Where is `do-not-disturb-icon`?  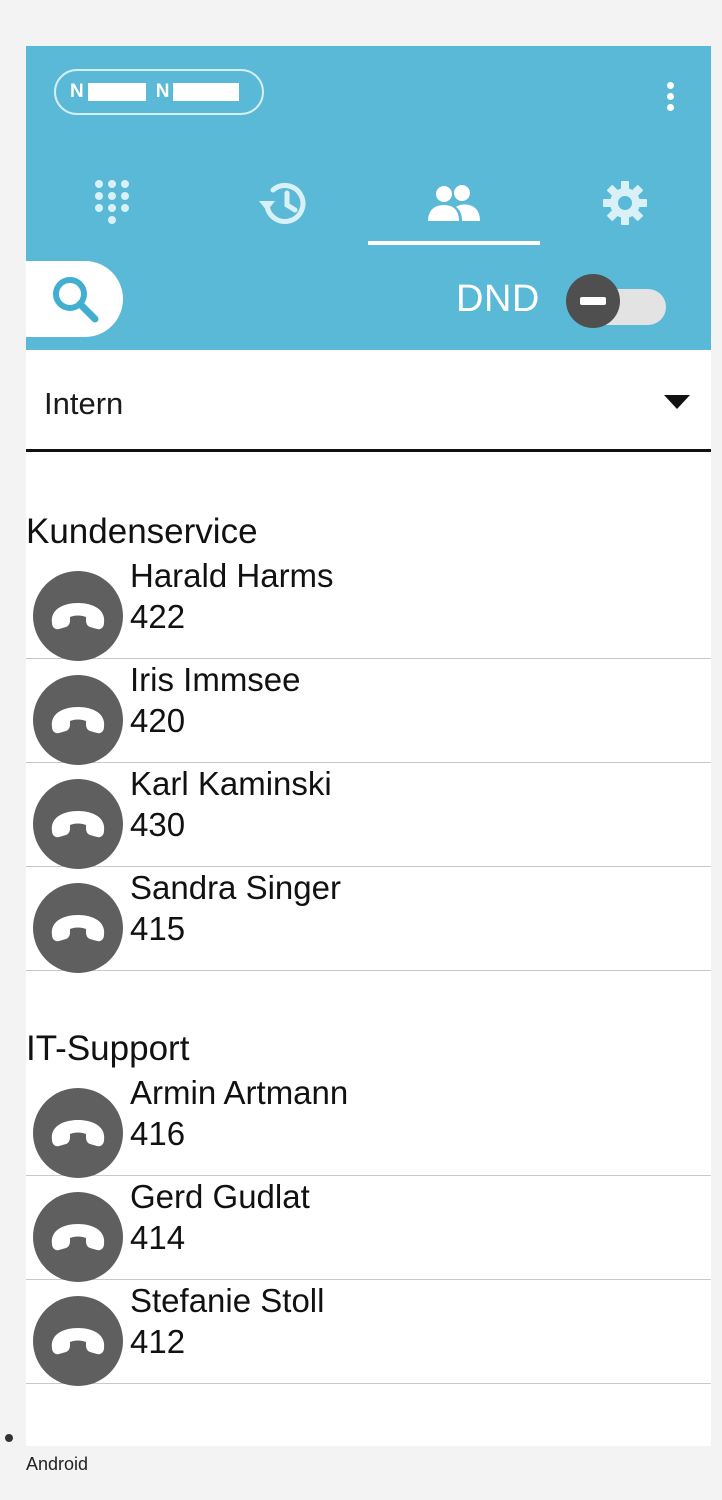
do-not-disturb-icon is located at coordinates (593, 301).